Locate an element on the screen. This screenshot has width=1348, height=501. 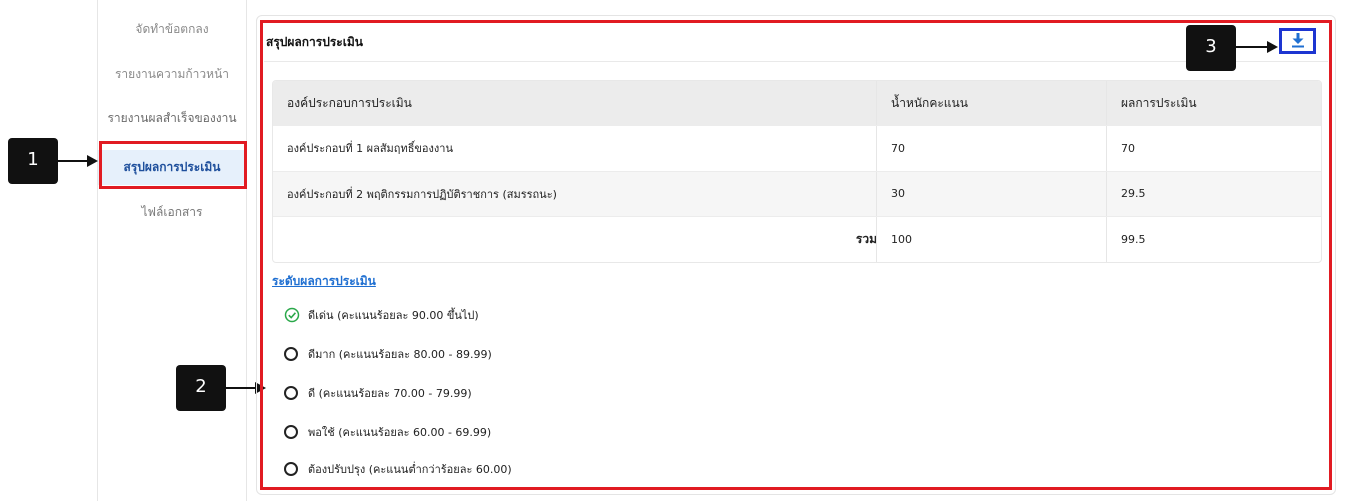
callout-arrow-2-line is located at coordinates (241, 388).